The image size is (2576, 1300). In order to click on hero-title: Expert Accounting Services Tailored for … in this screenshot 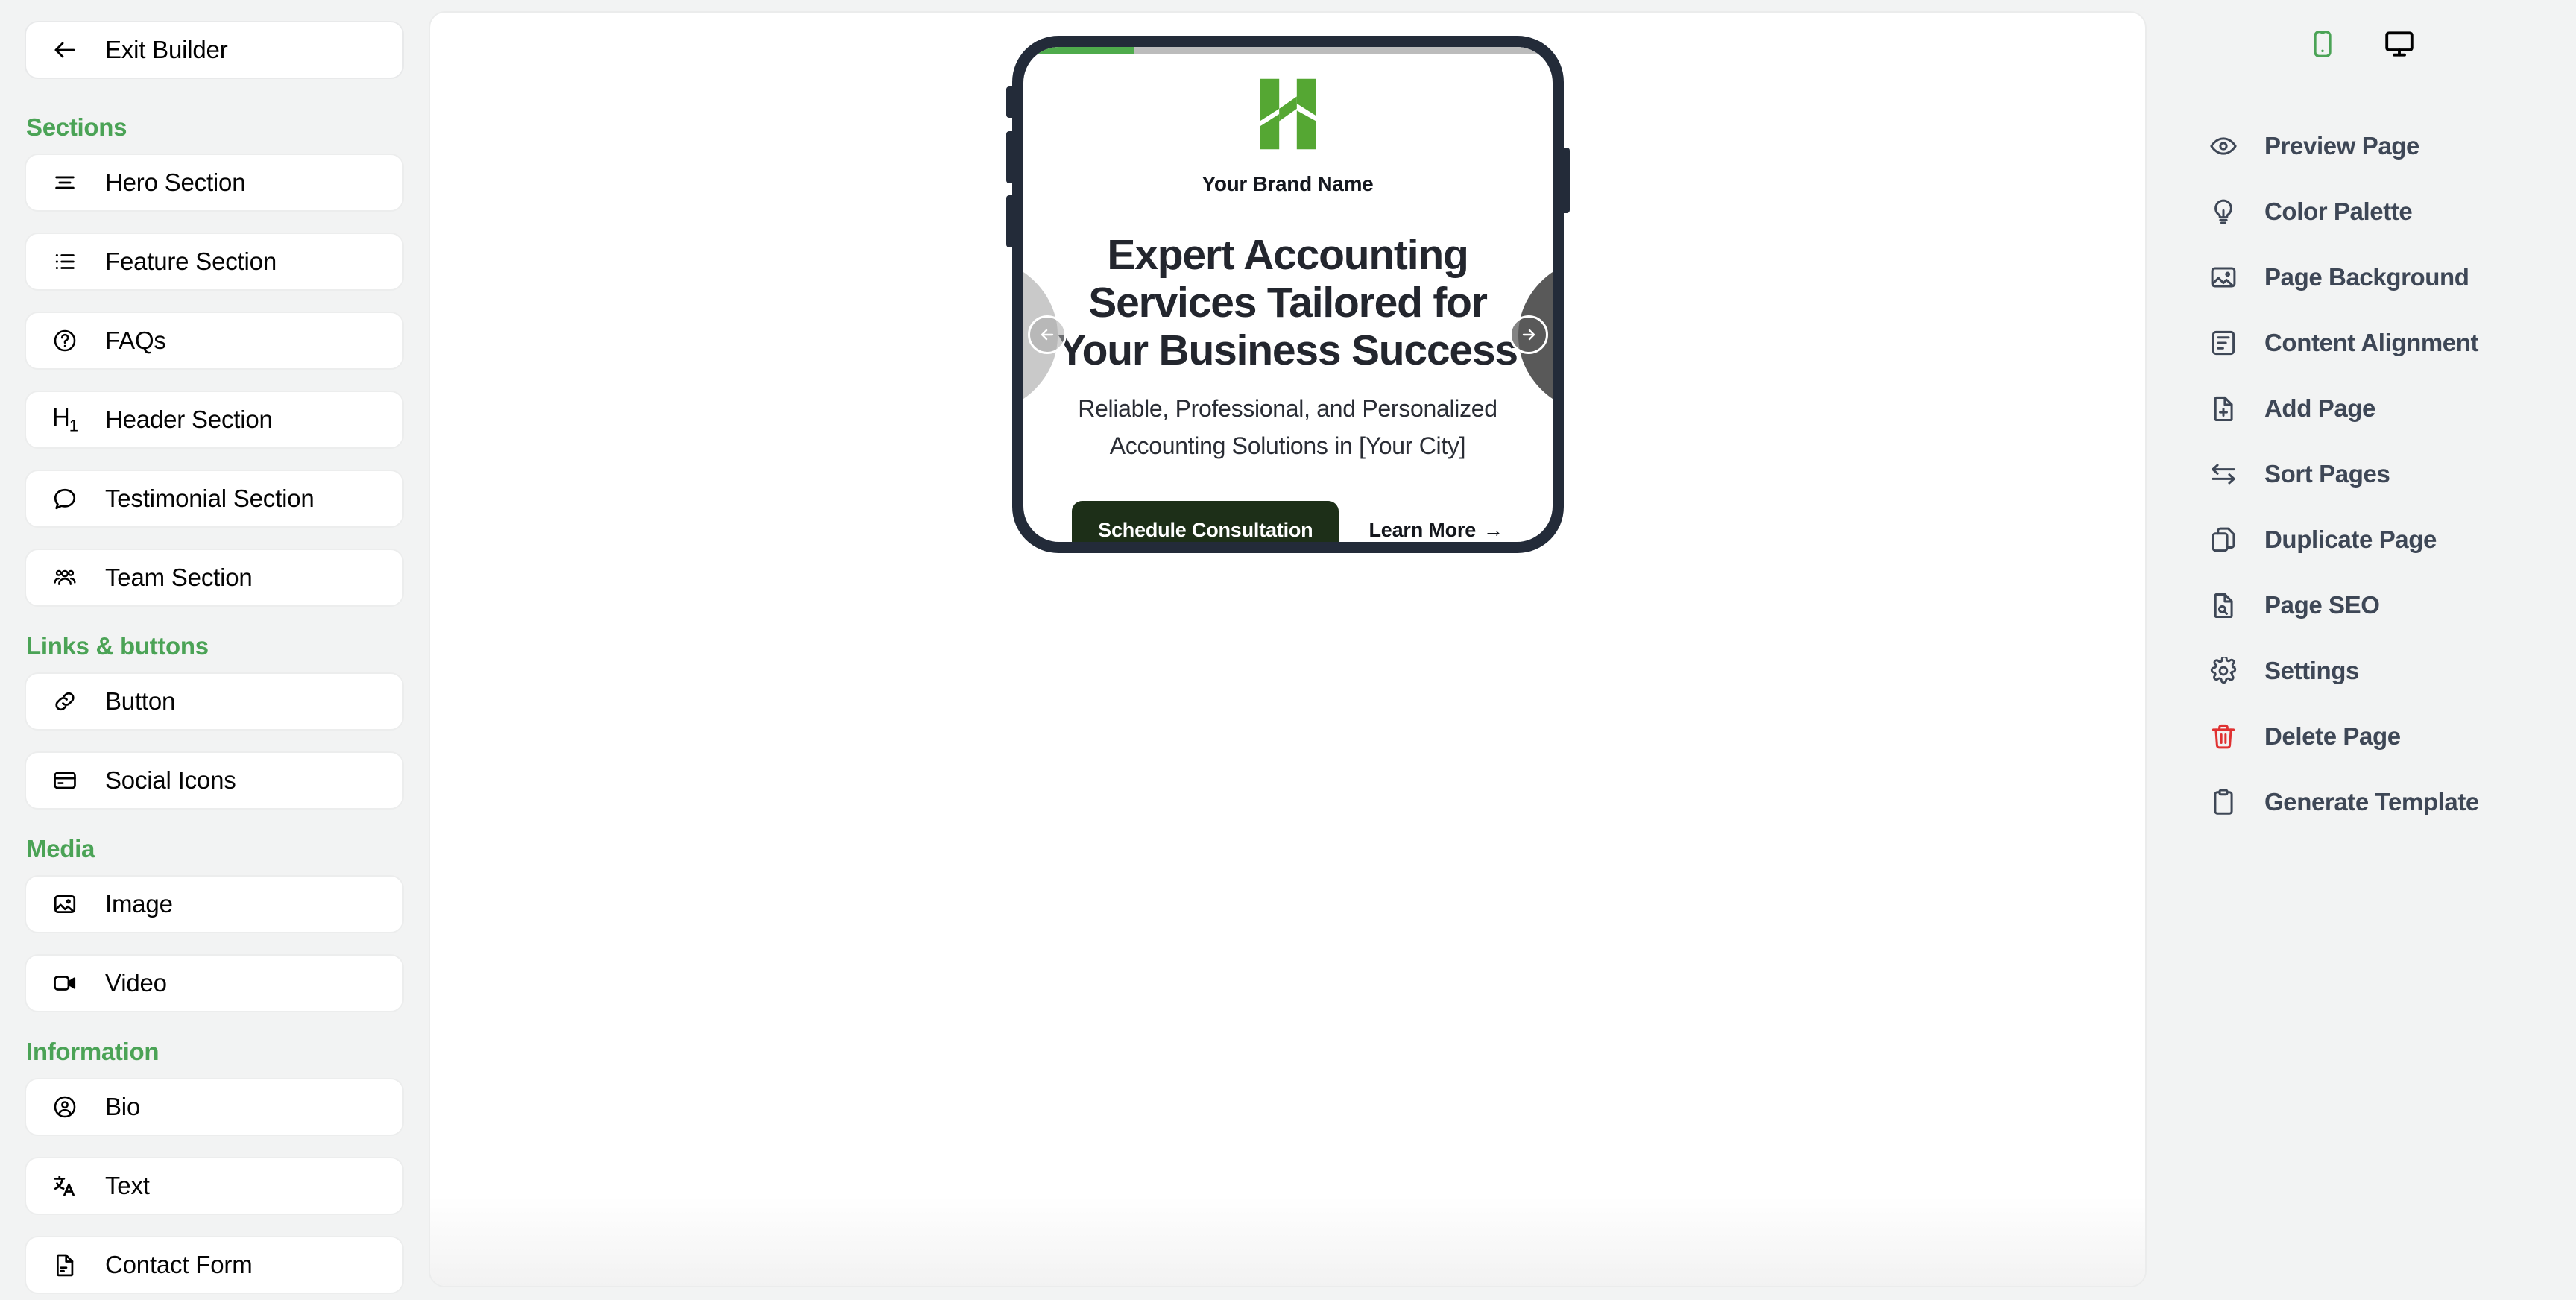, I will do `click(1288, 302)`.